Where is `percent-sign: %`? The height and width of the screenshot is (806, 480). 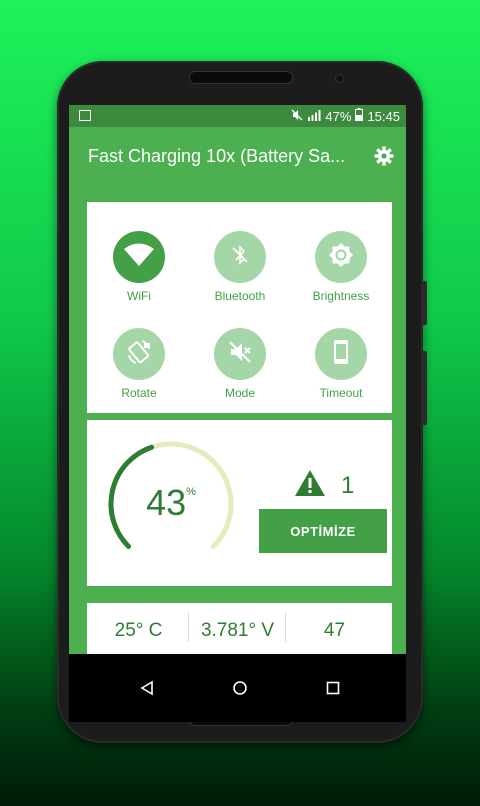 percent-sign: % is located at coordinates (191, 492).